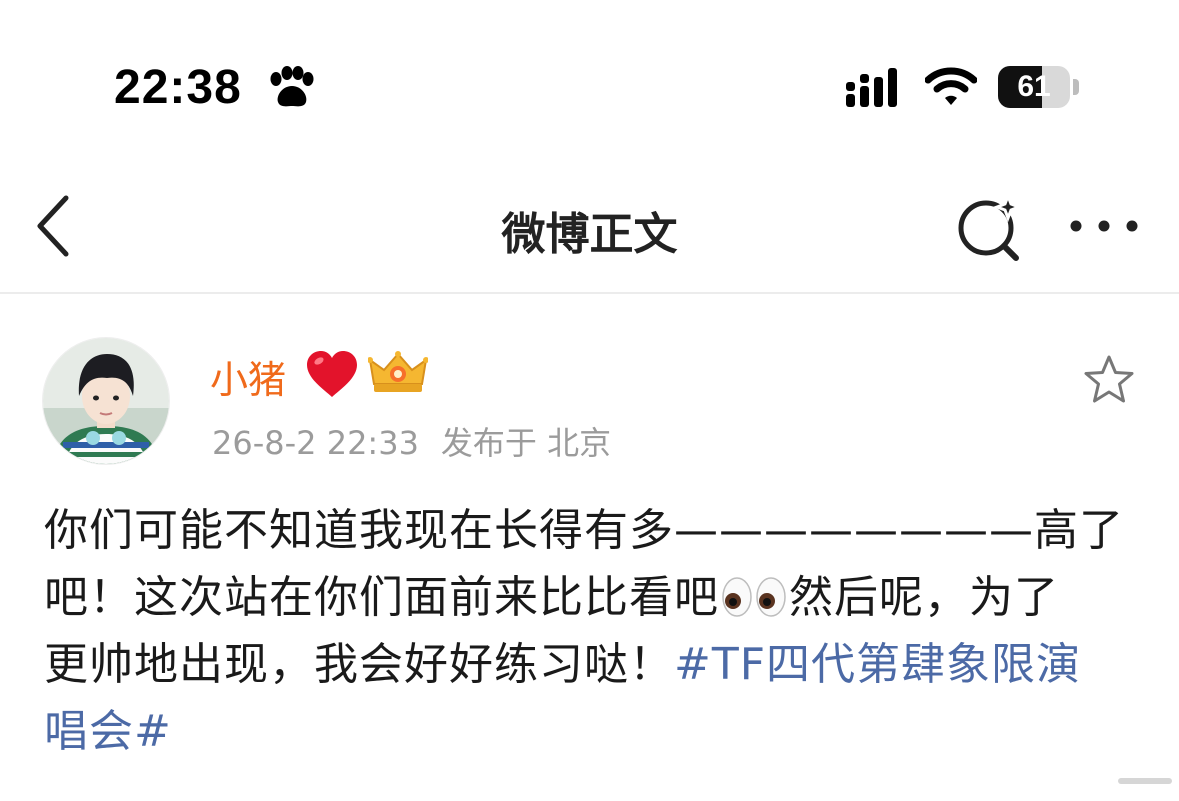 This screenshot has height=801, width=1179. I want to click on more-dots-icon, so click(1104, 226).